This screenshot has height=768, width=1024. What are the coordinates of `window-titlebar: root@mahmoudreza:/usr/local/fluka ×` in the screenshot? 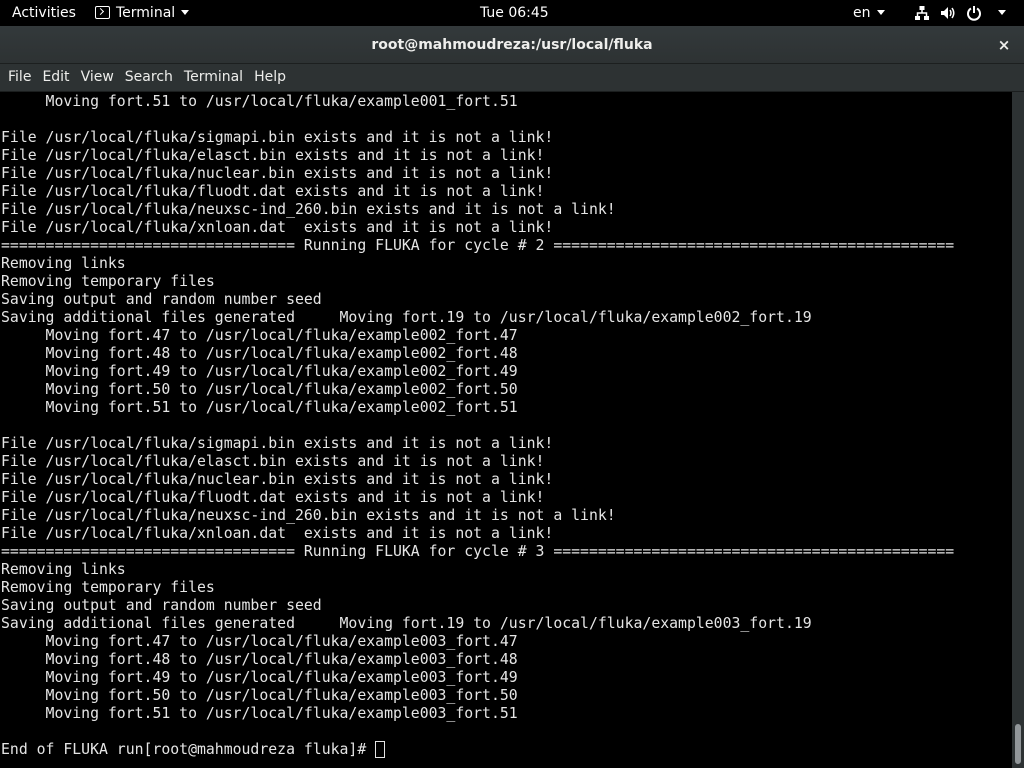 It's located at (512, 45).